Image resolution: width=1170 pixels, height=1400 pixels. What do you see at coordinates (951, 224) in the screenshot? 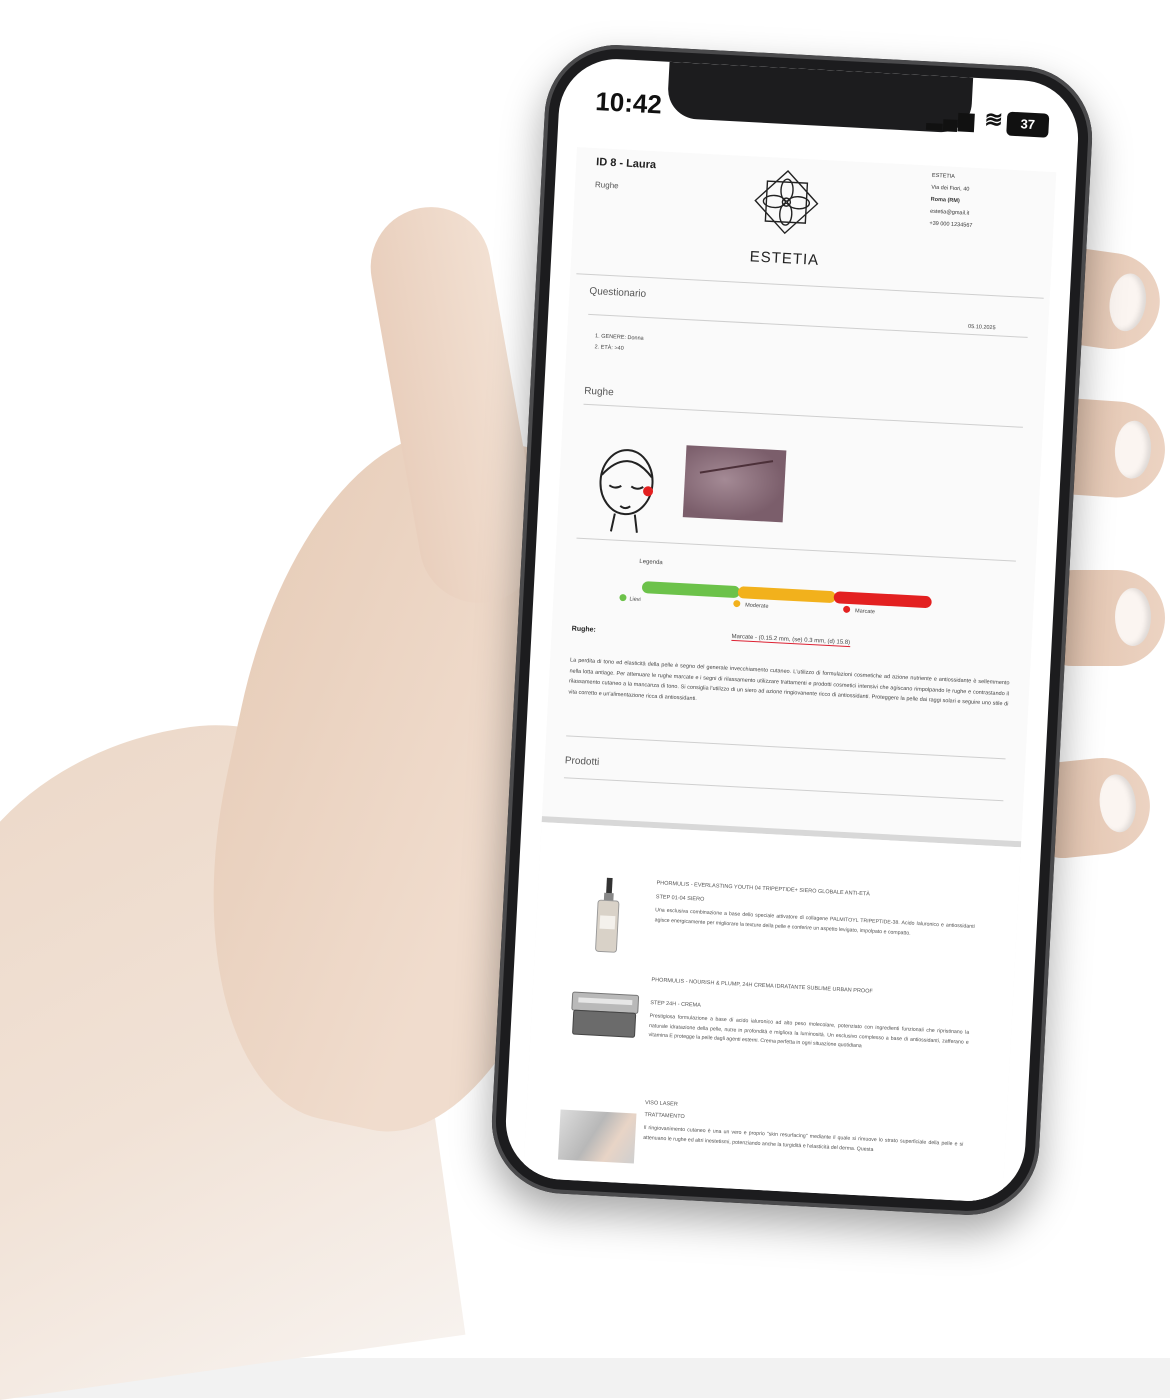
I see `contact-line: +39 000 1234567` at bounding box center [951, 224].